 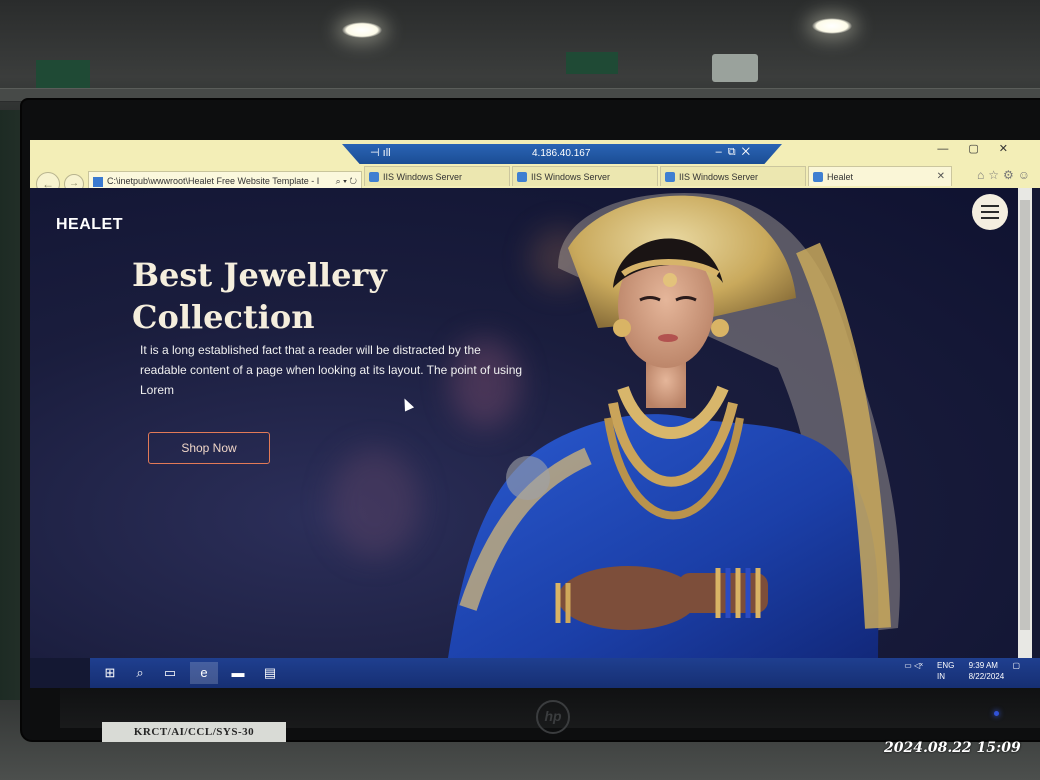 What do you see at coordinates (982, 148) in the screenshot?
I see `window-controls: —▢✕` at bounding box center [982, 148].